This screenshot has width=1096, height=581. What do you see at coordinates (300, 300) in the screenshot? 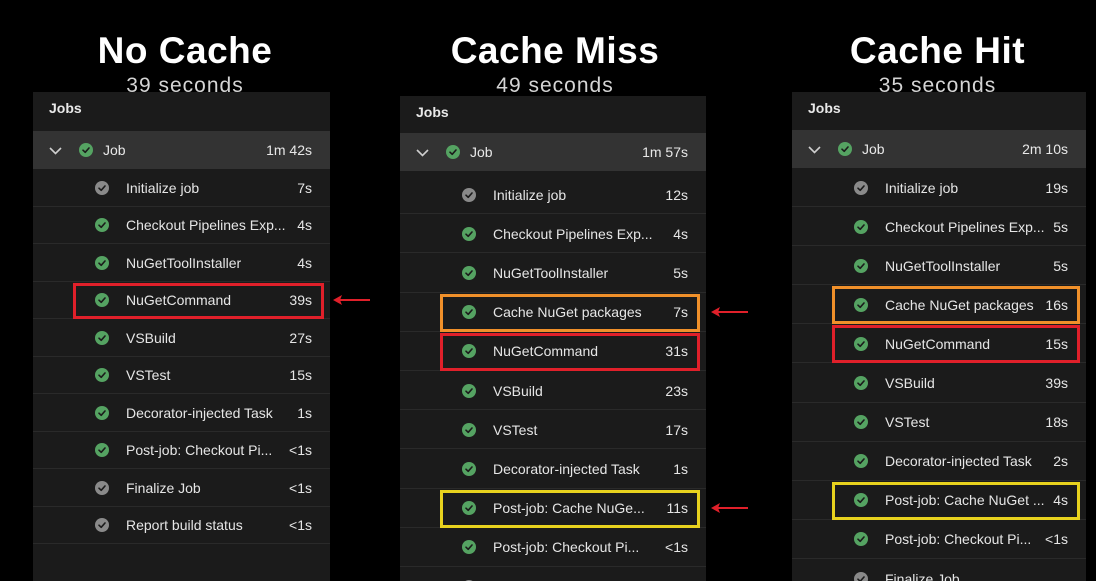
I see `task-duration: 39s` at bounding box center [300, 300].